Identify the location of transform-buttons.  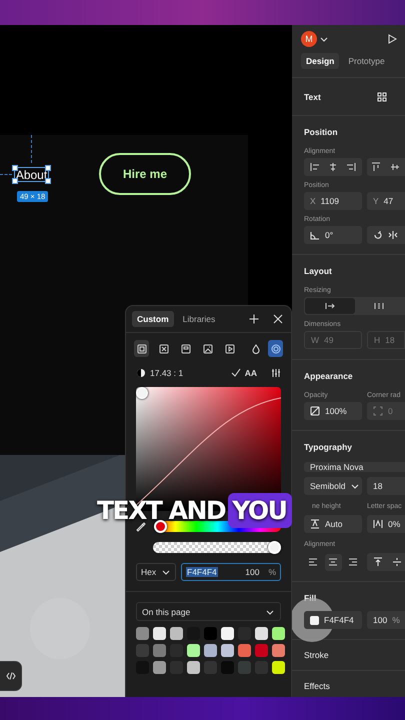
(386, 235).